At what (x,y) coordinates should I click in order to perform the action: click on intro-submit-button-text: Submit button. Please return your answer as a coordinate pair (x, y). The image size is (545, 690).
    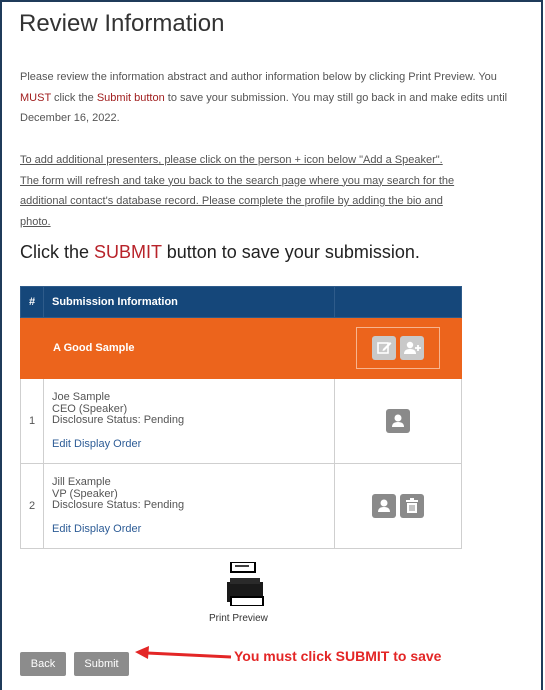
    Looking at the image, I should click on (130, 97).